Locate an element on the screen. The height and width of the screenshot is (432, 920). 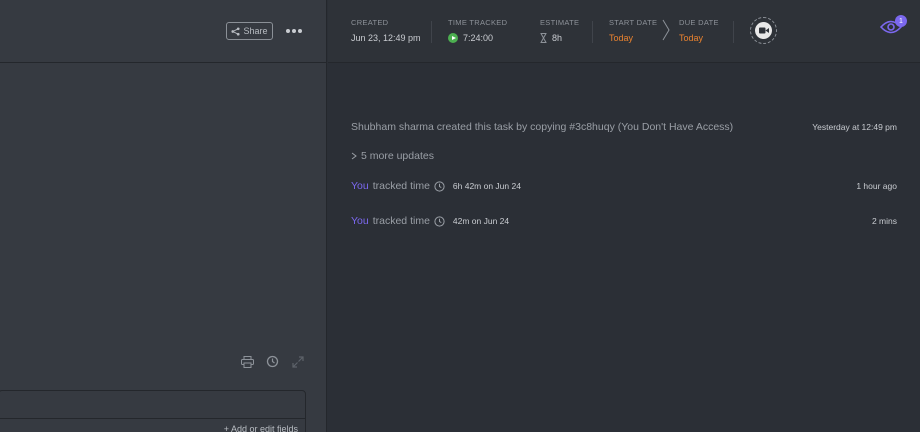
share-button: Share is located at coordinates (249, 31).